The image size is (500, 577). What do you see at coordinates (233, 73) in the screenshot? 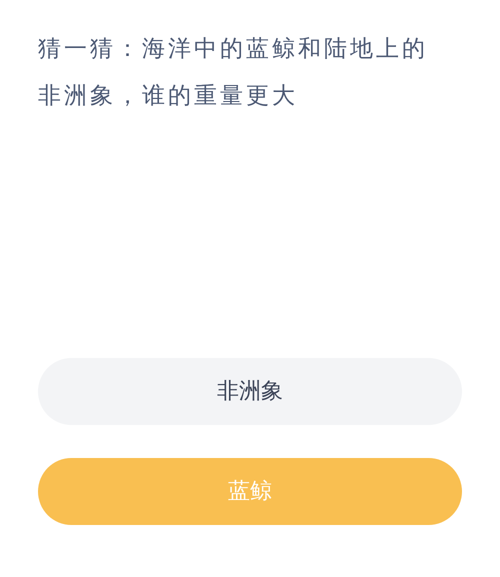
I see `question-text: 猜一猜：海洋中的蓝鲸和陆地上的非洲象，谁的重量更大` at bounding box center [233, 73].